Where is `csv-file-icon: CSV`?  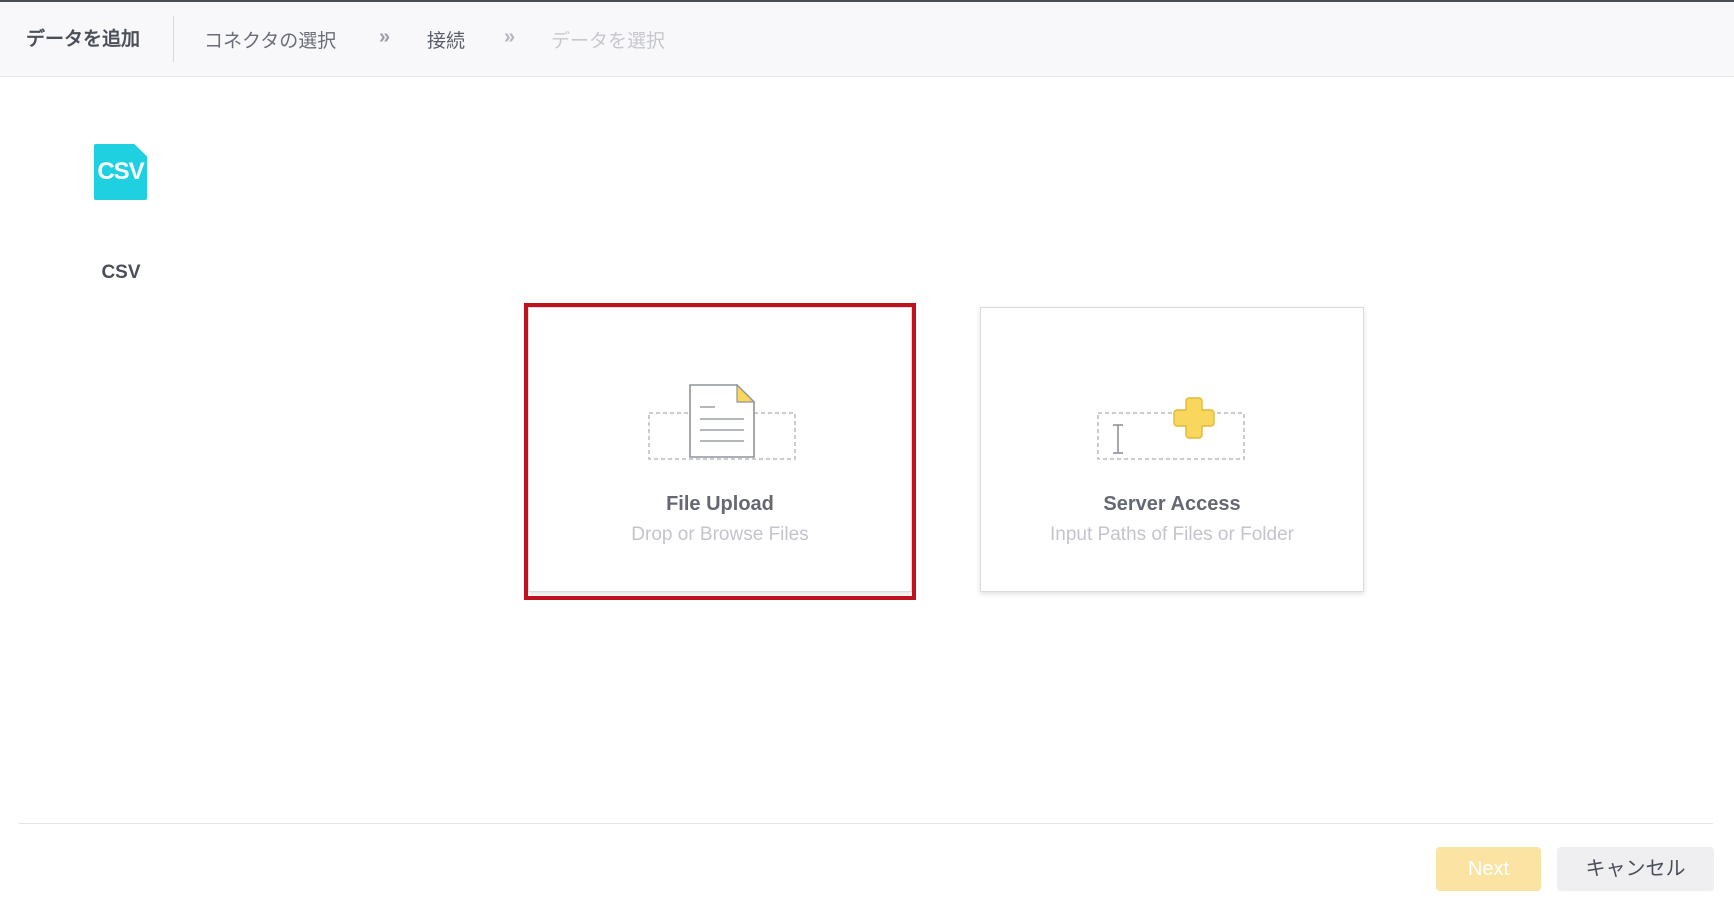
csv-file-icon: CSV is located at coordinates (120, 172).